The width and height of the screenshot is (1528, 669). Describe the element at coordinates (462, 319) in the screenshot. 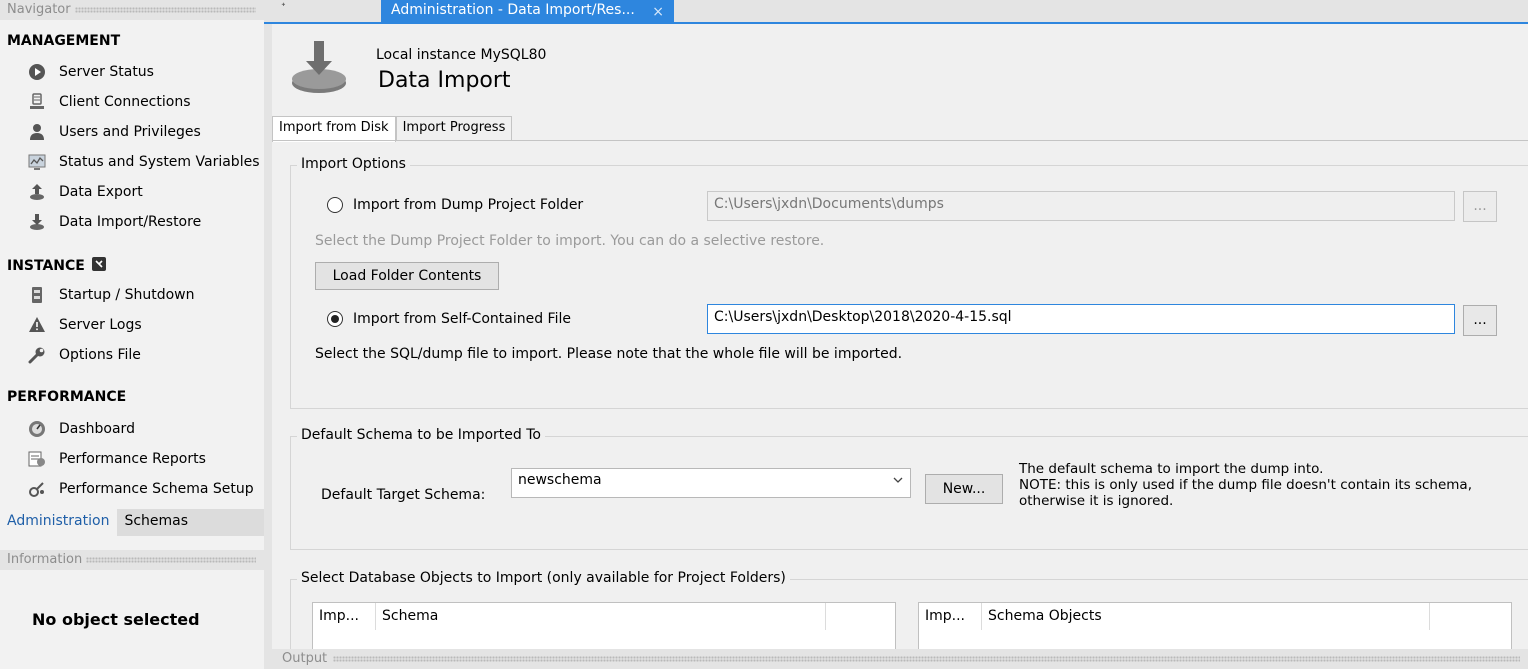

I see `self-contained-label: Import from Self-Contained File` at that location.